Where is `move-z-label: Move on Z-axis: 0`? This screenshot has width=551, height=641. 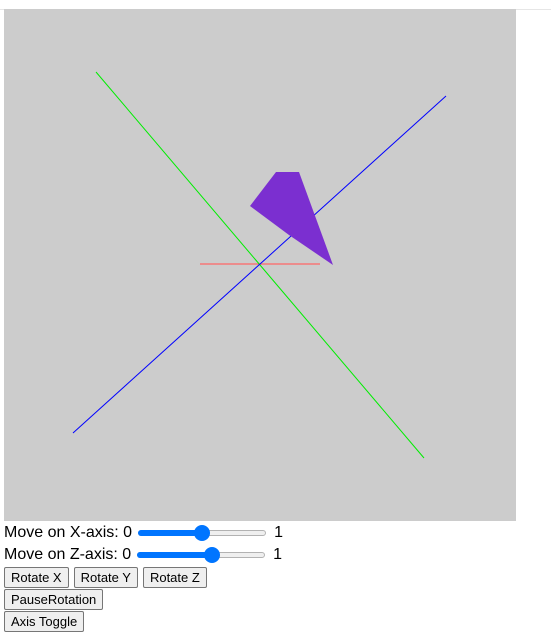
move-z-label: Move on Z-axis: 0 is located at coordinates (67, 555).